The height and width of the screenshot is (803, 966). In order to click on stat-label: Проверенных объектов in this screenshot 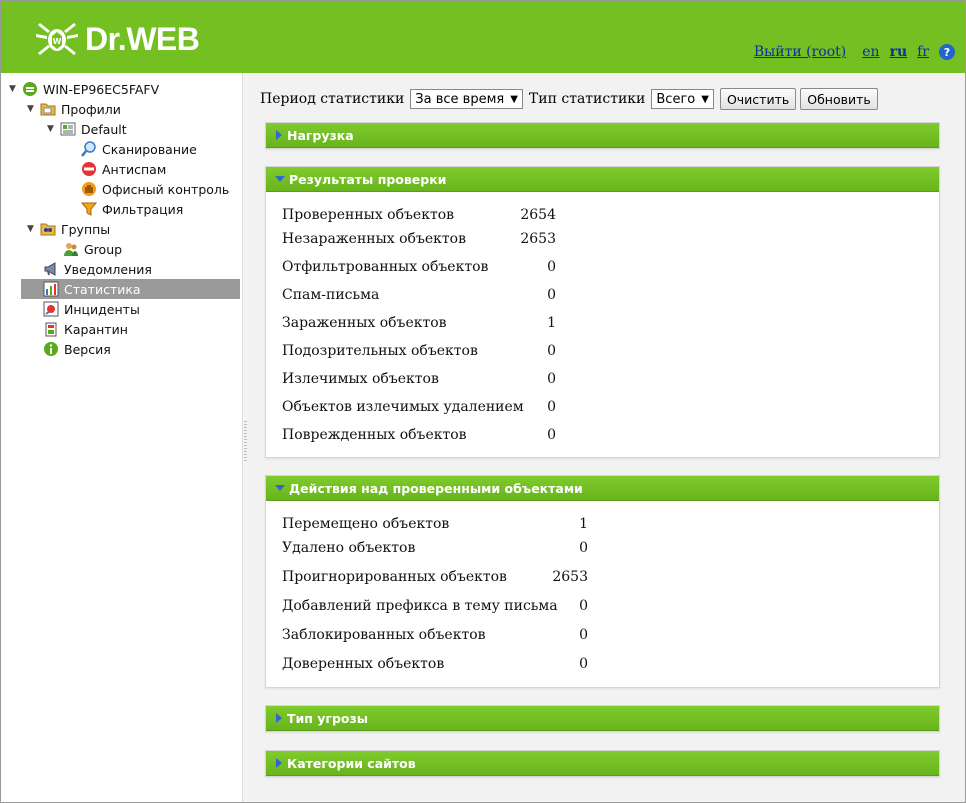, I will do `click(368, 215)`.